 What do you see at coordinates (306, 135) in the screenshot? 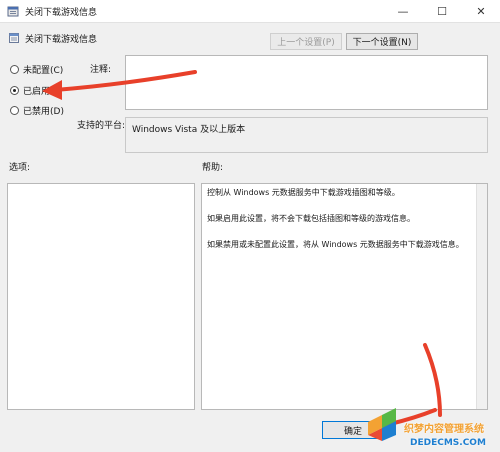
I see `platform-value: Windows Vista 及以上版本` at bounding box center [306, 135].